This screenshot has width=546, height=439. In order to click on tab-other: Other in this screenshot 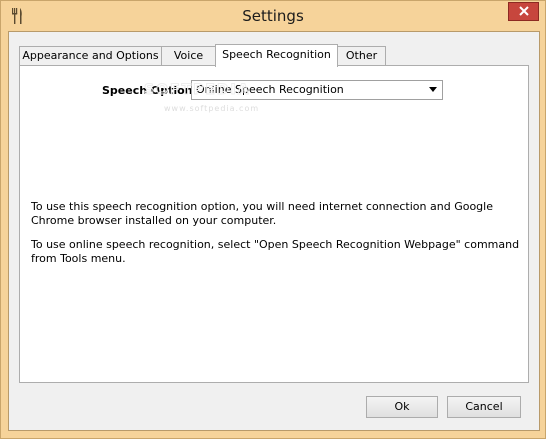, I will do `click(361, 55)`.